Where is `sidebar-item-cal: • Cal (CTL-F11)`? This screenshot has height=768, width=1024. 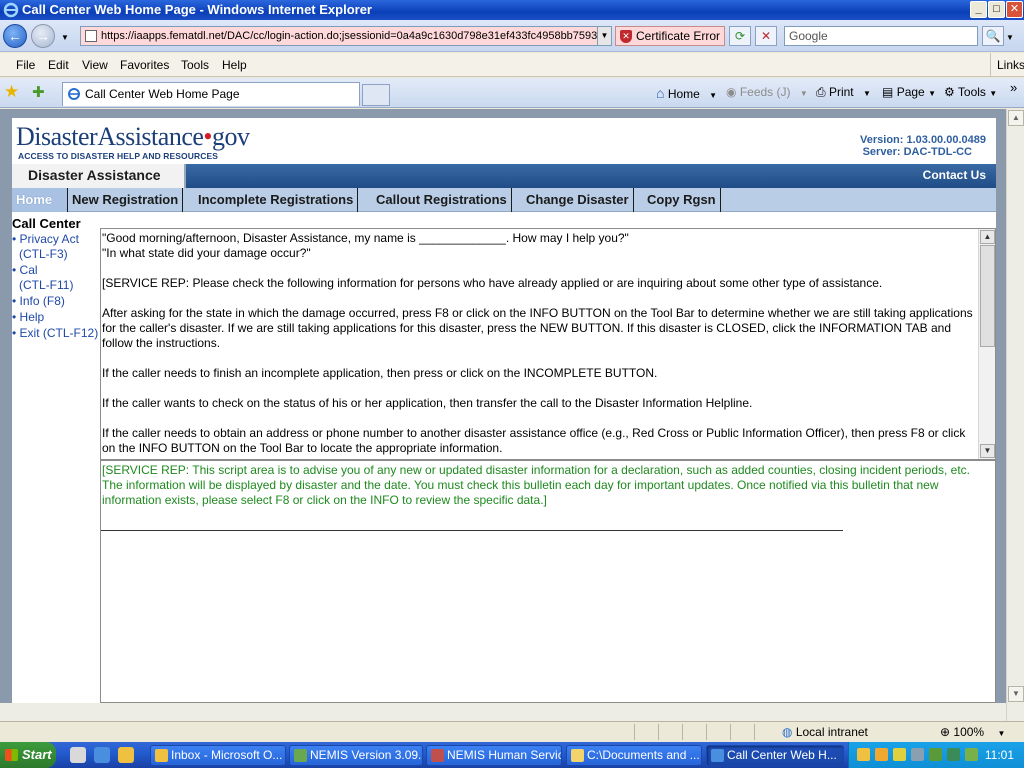 sidebar-item-cal: • Cal (CTL-F11) is located at coordinates (56, 278).